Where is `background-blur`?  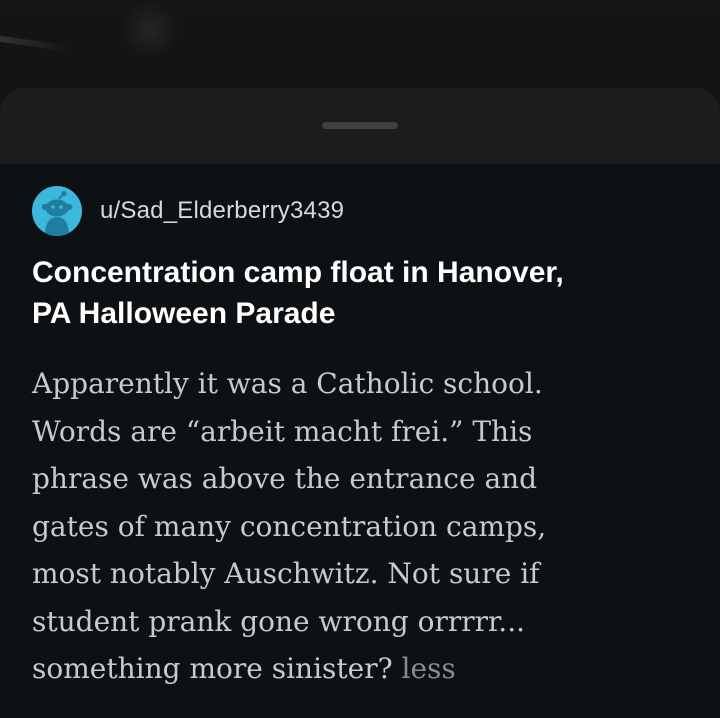 background-blur is located at coordinates (150, 30).